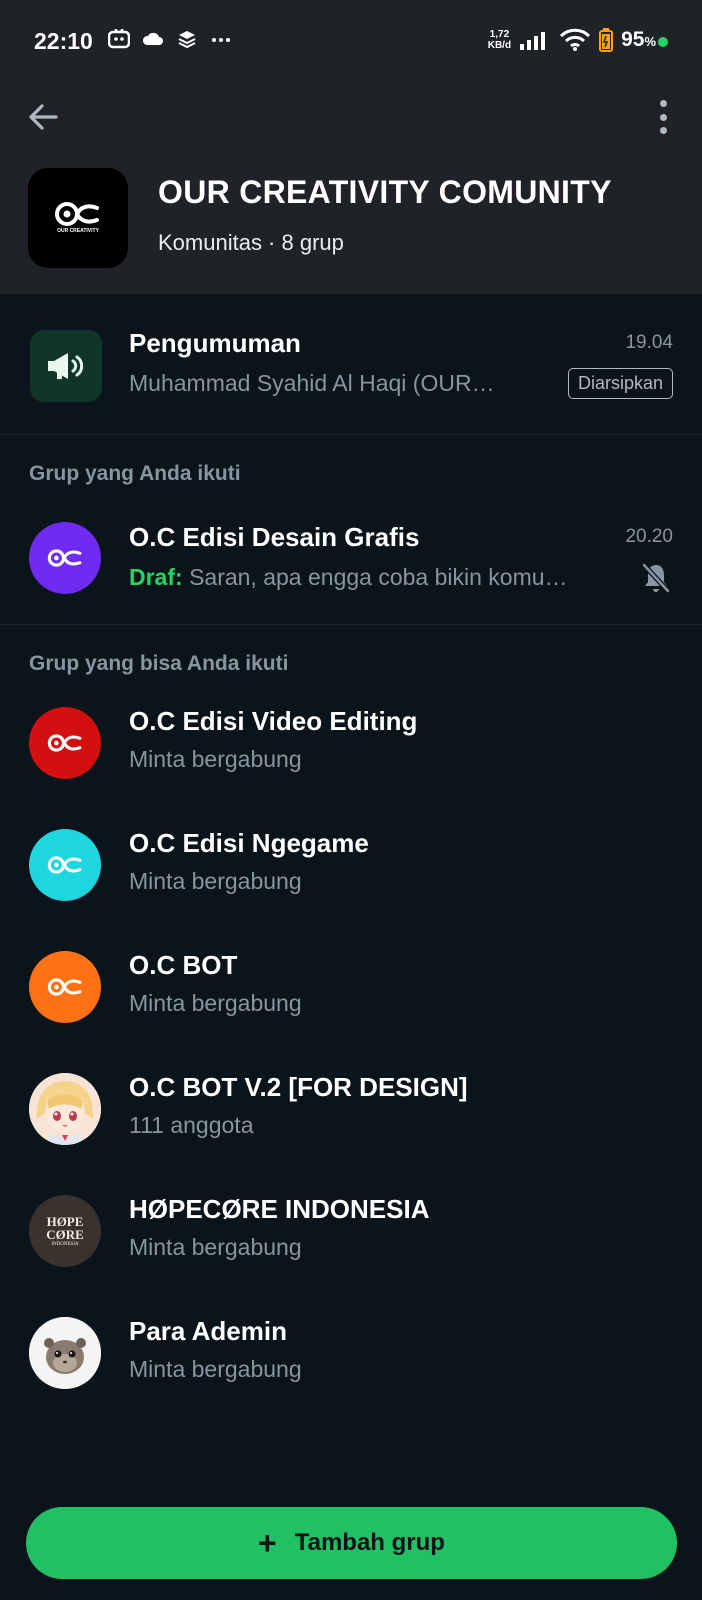  I want to click on community-avatar: OUR CREATIVITY, so click(78, 218).